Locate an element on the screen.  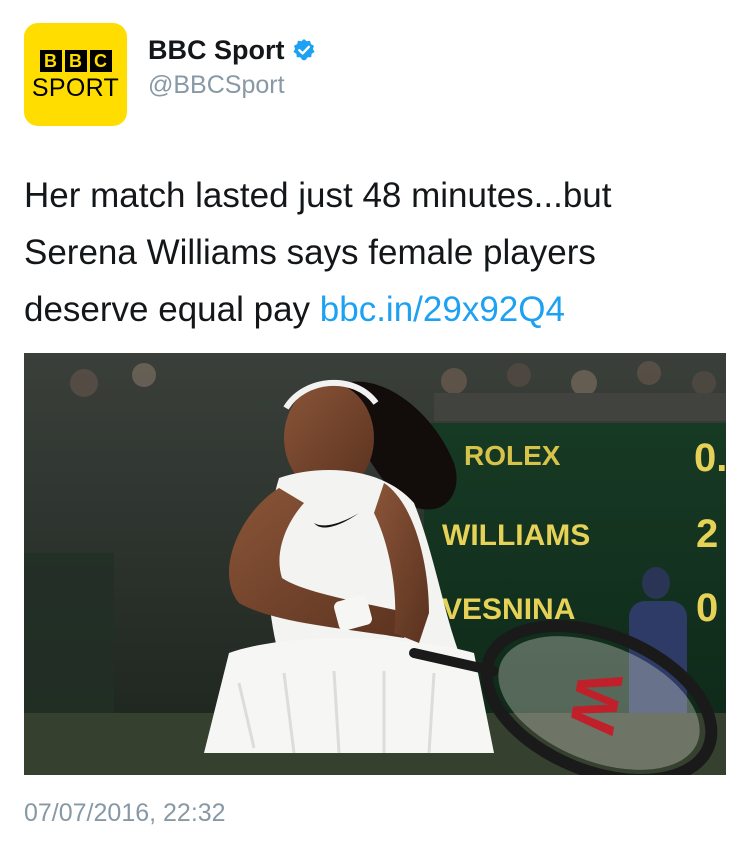
avatar-sport-word: SPORT is located at coordinates (75, 87).